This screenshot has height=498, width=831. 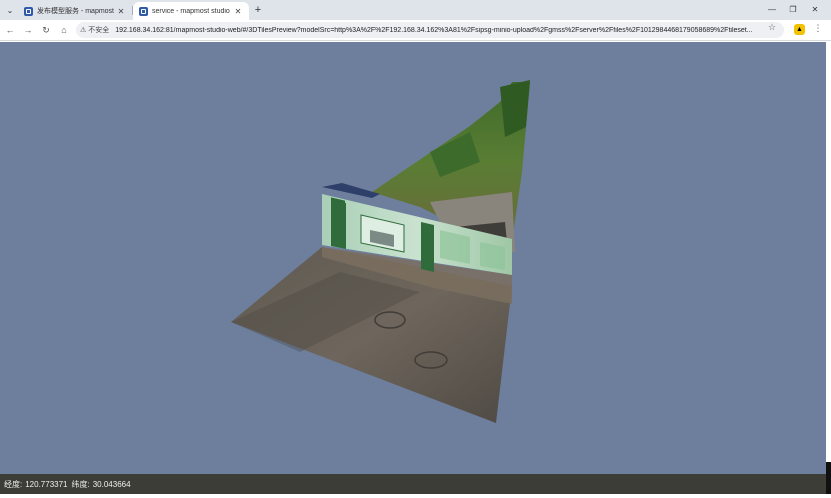 I want to click on latitude-label: 纬度:, so click(x=80, y=484).